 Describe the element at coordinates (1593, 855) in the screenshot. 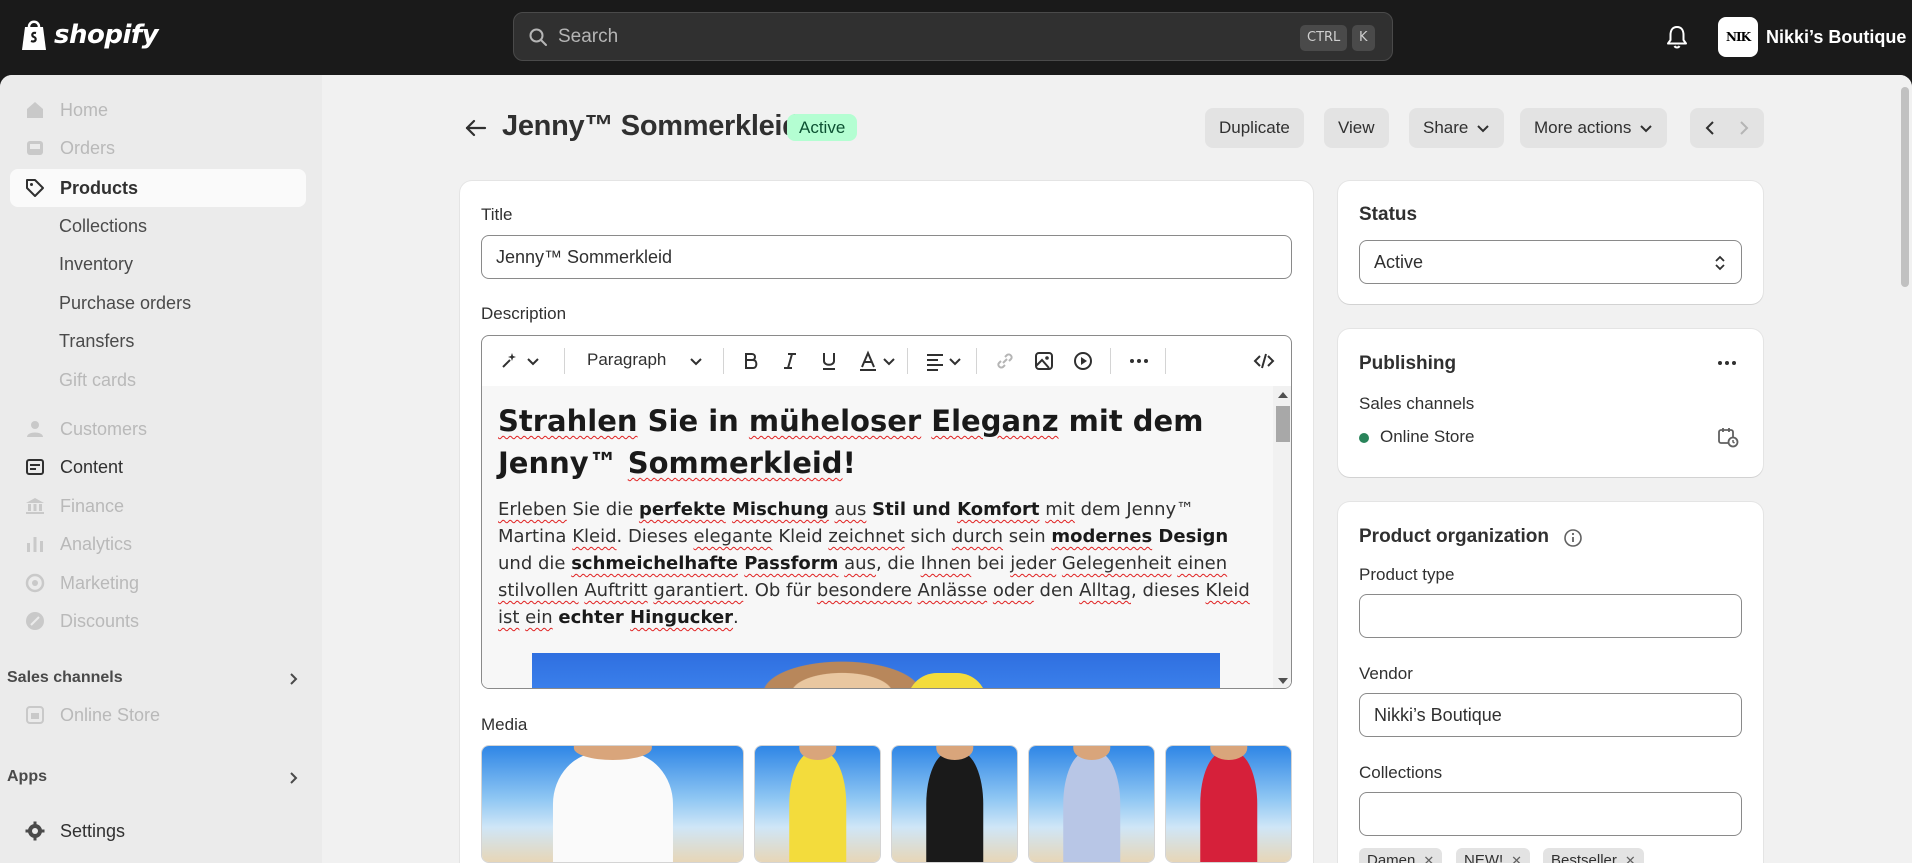

I see `tag-chip: Bestseller ✕` at that location.